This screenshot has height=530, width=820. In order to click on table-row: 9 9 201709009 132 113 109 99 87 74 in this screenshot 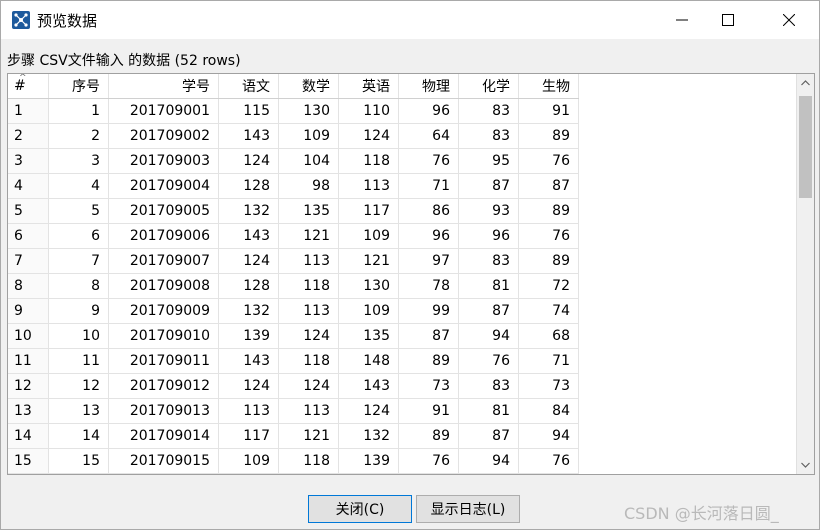, I will do `click(293, 311)`.